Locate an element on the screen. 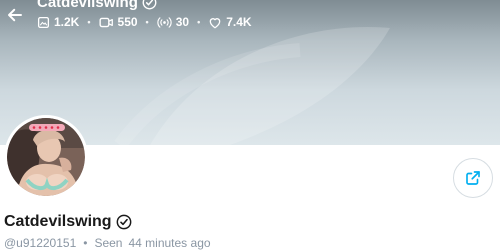 This screenshot has width=500, height=252. image-icon is located at coordinates (43, 22).